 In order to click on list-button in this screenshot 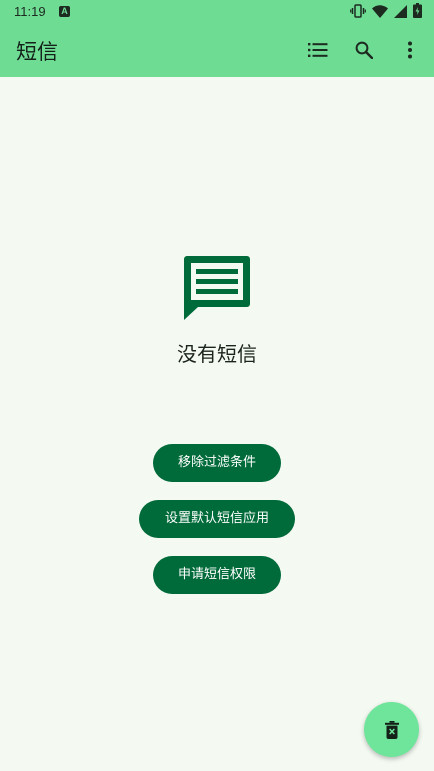, I will do `click(318, 50)`.